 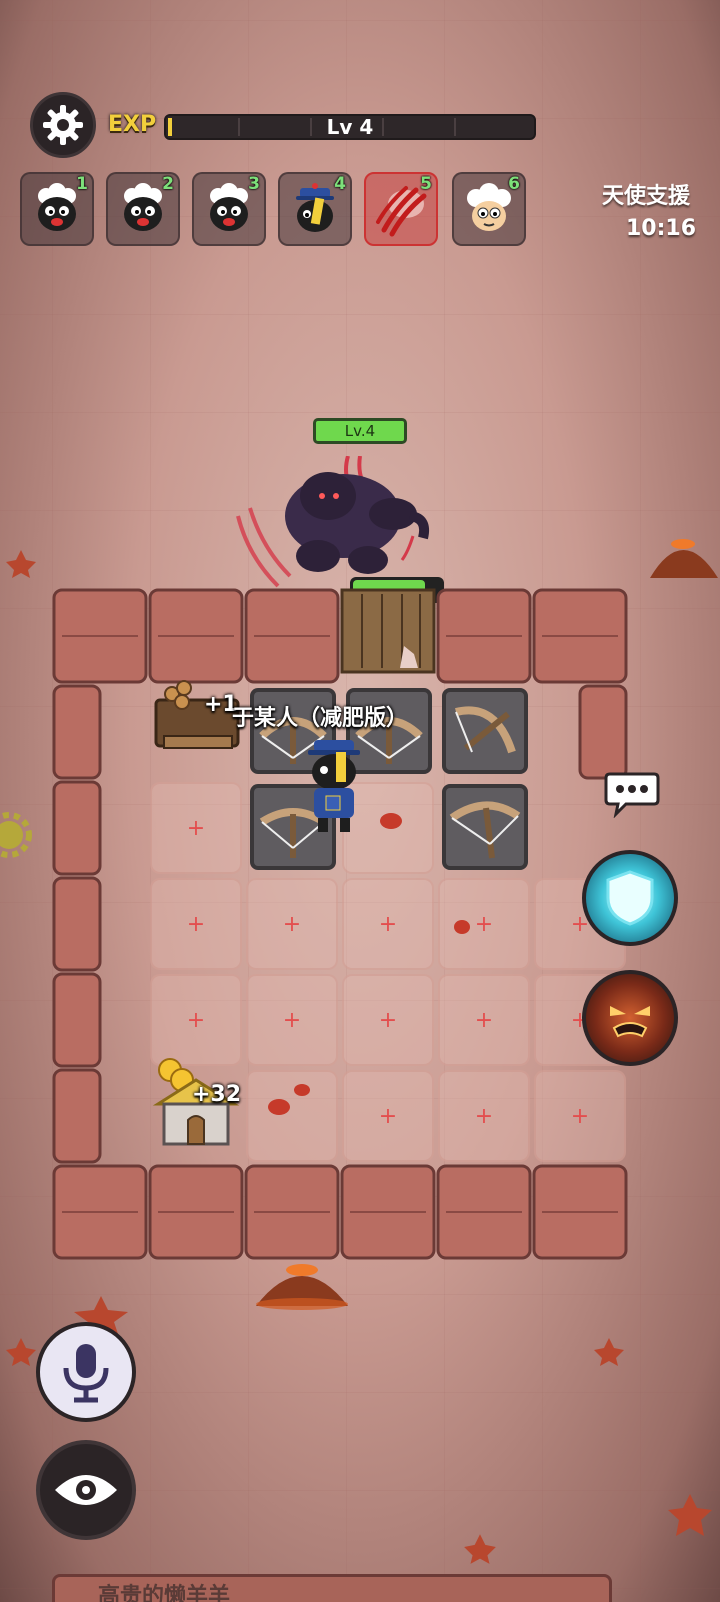 What do you see at coordinates (132, 124) in the screenshot?
I see `exp-label: EXP` at bounding box center [132, 124].